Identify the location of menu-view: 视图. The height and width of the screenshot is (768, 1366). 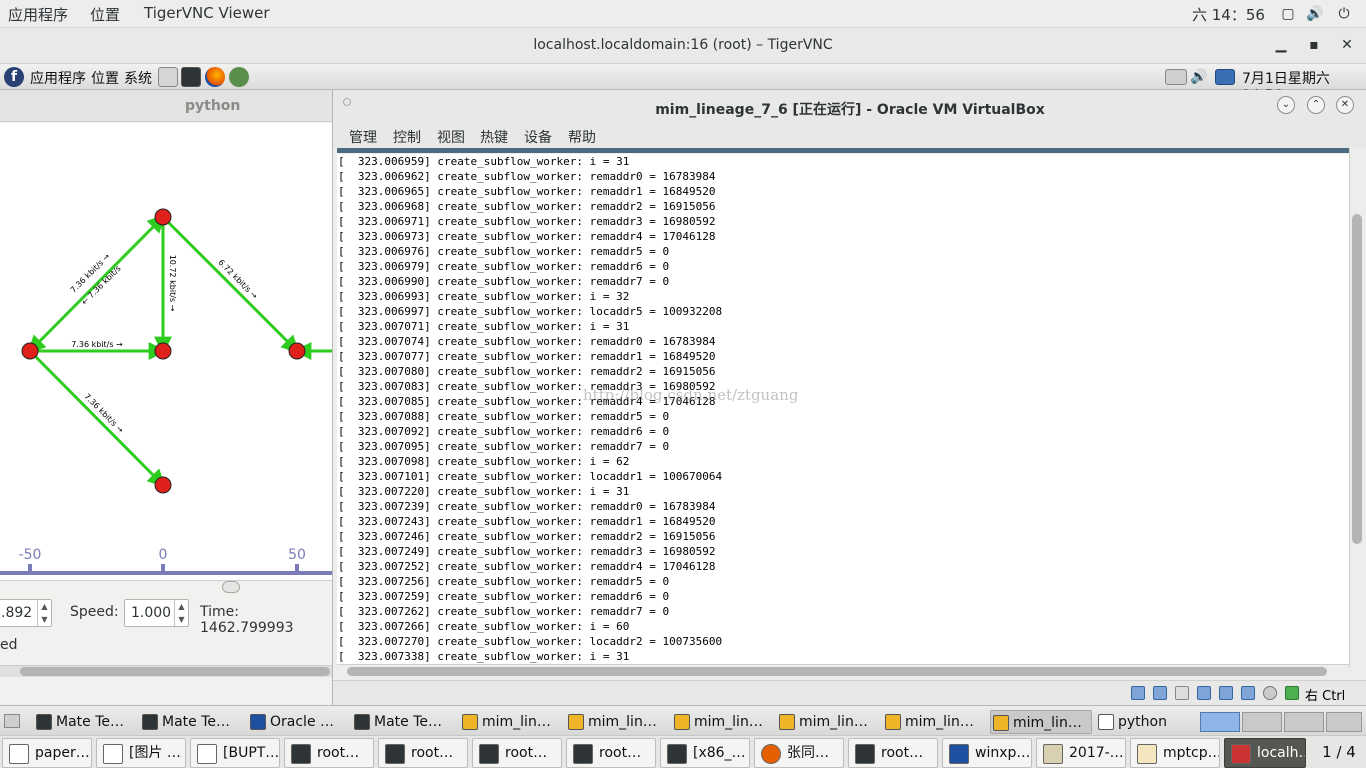
(451, 137).